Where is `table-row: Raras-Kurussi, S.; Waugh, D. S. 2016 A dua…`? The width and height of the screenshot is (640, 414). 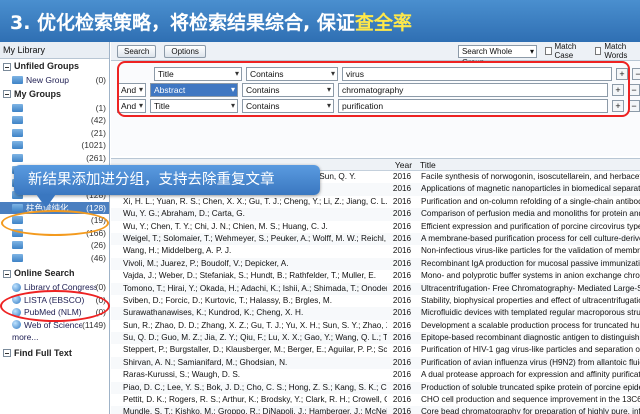
table-row: Raras-Kurussi, S.; Waugh, D. S. 2016 A dua… is located at coordinates (375, 375).